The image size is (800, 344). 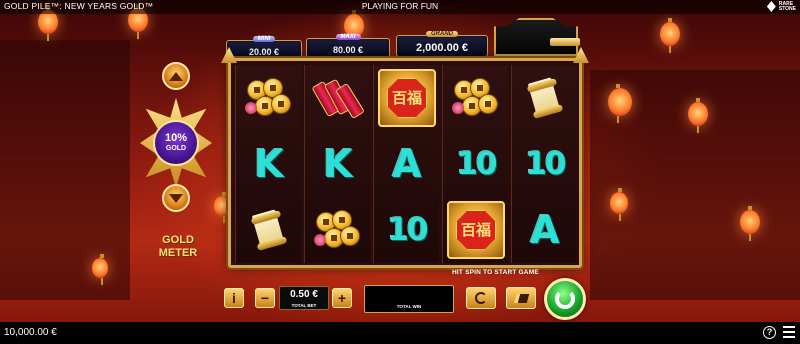 I want to click on arrow-down-icon, so click(x=176, y=198).